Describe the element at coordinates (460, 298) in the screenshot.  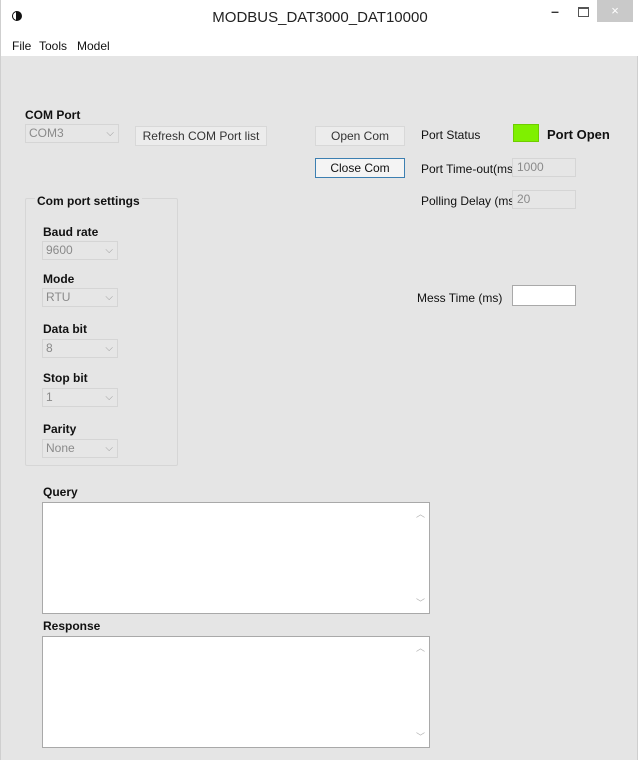
I see `mess-time-label: Mess Time (ms)` at that location.